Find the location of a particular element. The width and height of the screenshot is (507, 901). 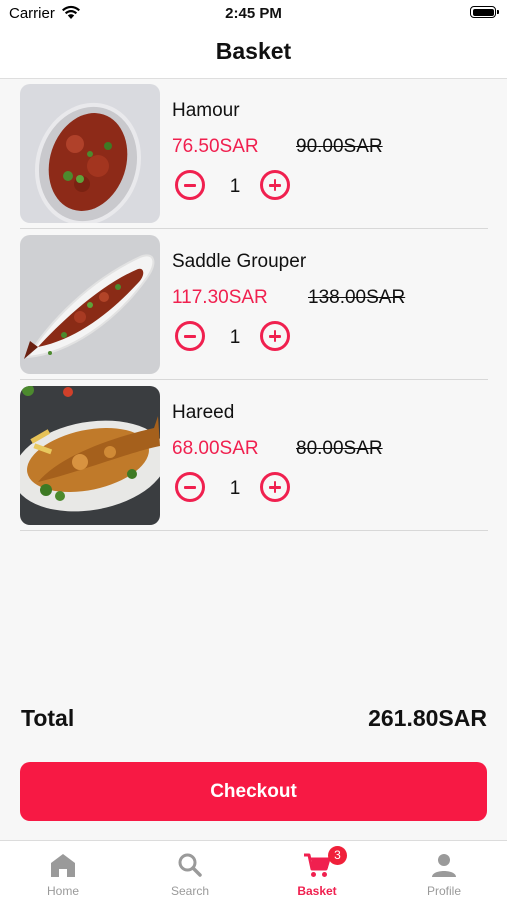

tab-label: Profile is located at coordinates (443, 891).